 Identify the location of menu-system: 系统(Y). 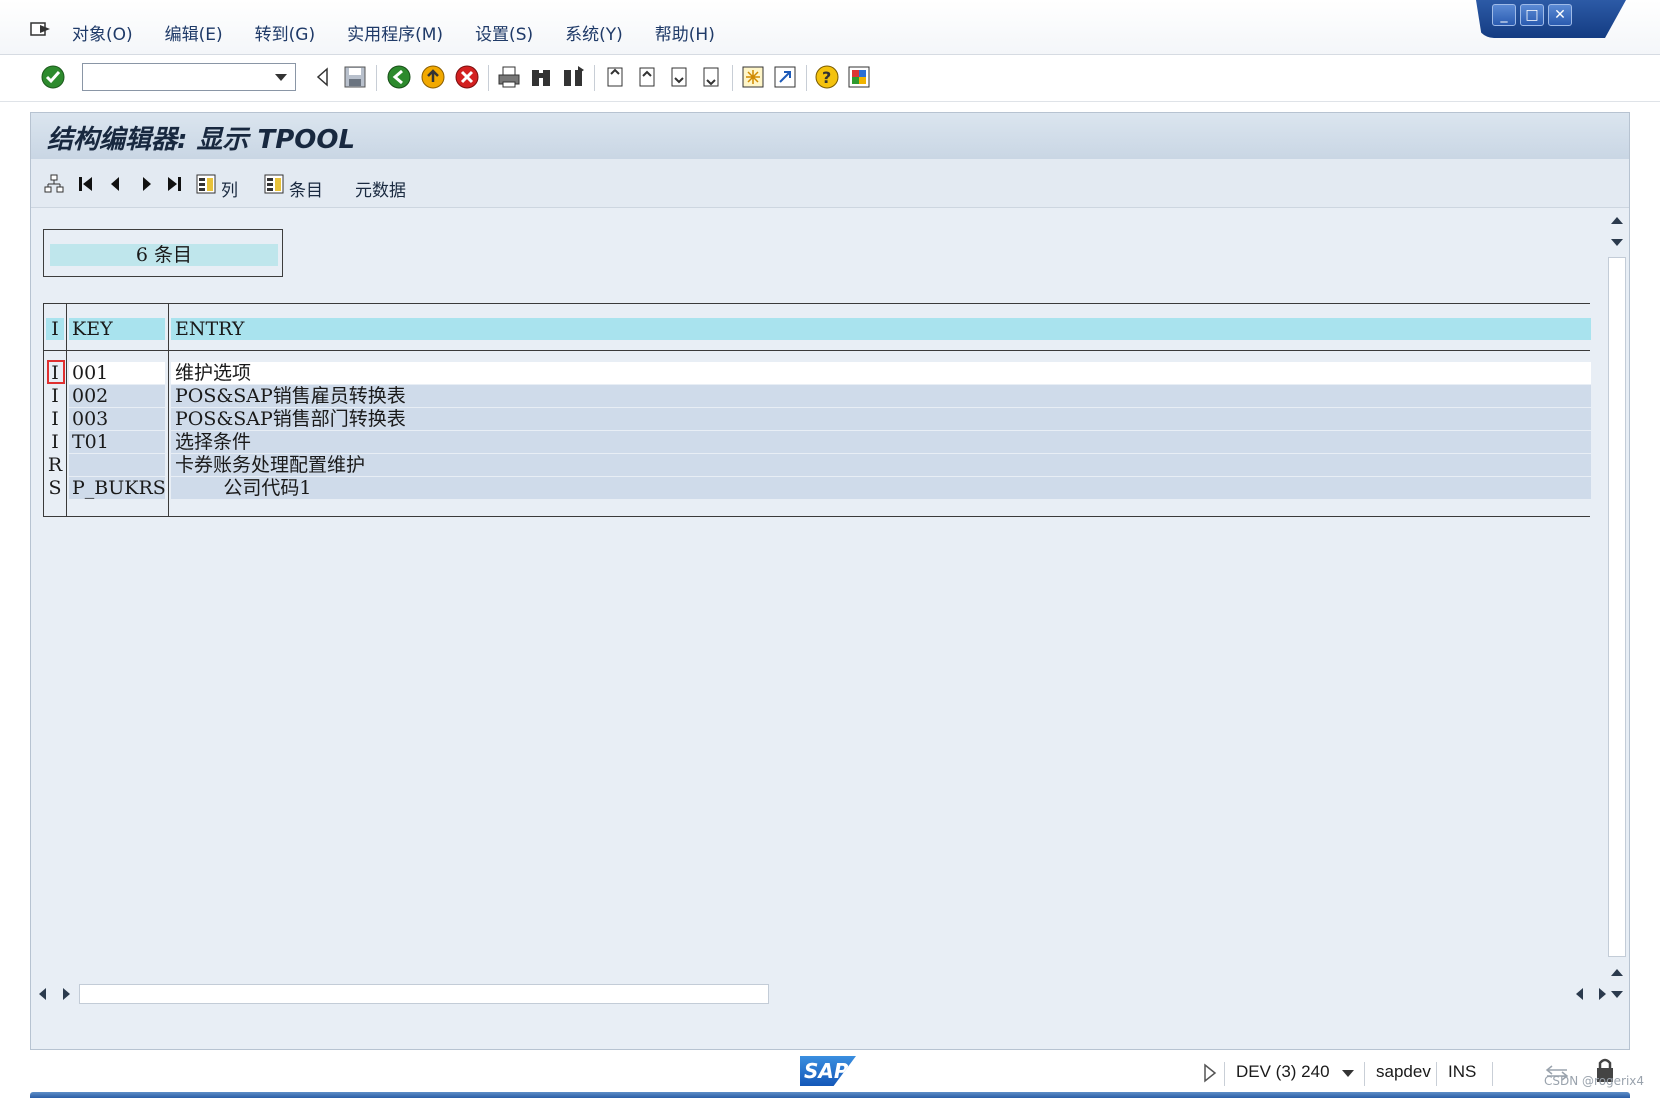
(594, 32).